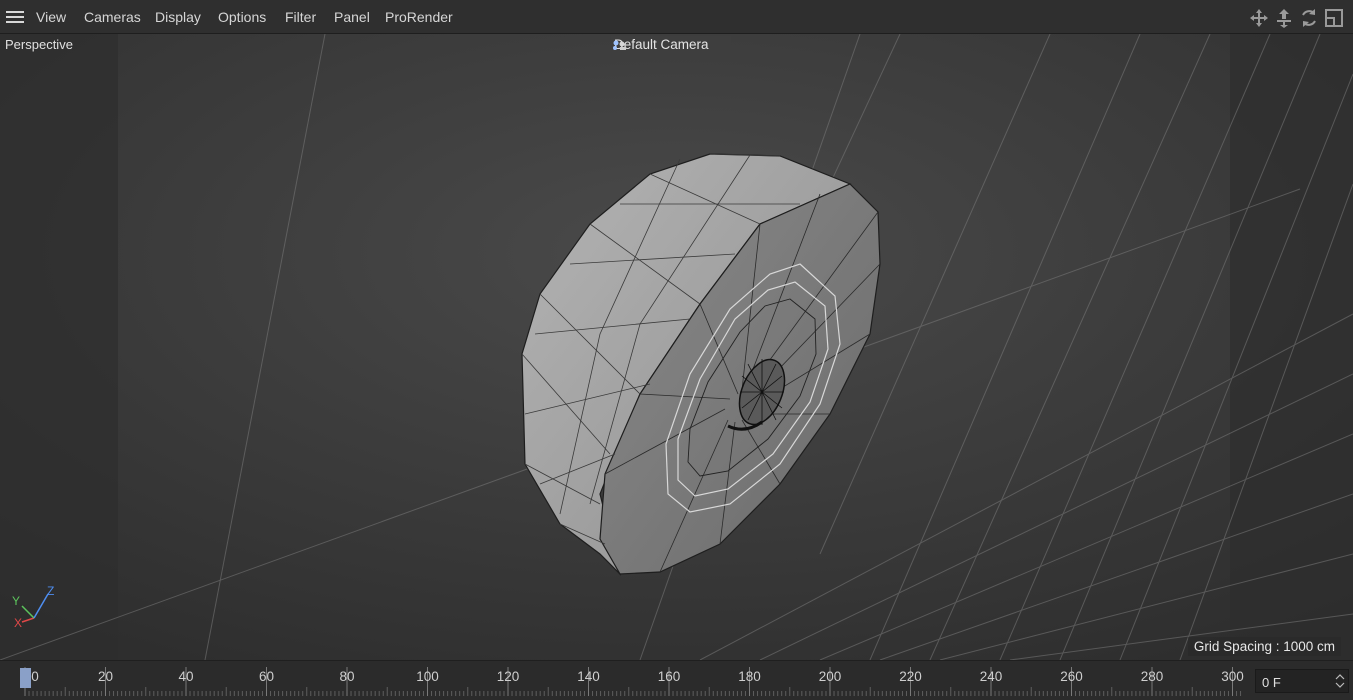 The width and height of the screenshot is (1353, 700). What do you see at coordinates (242, 17) in the screenshot?
I see `menu-options: Options` at bounding box center [242, 17].